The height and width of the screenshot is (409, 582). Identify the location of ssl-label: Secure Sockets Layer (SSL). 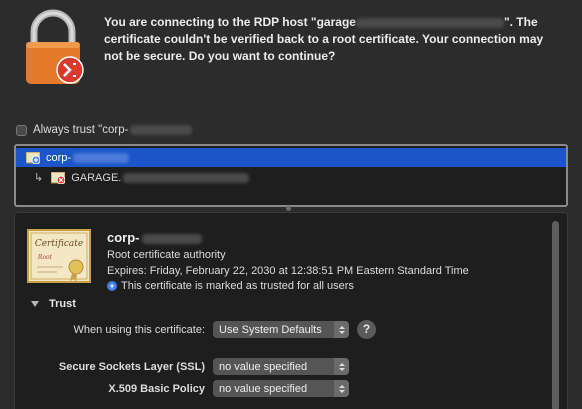
(131, 367).